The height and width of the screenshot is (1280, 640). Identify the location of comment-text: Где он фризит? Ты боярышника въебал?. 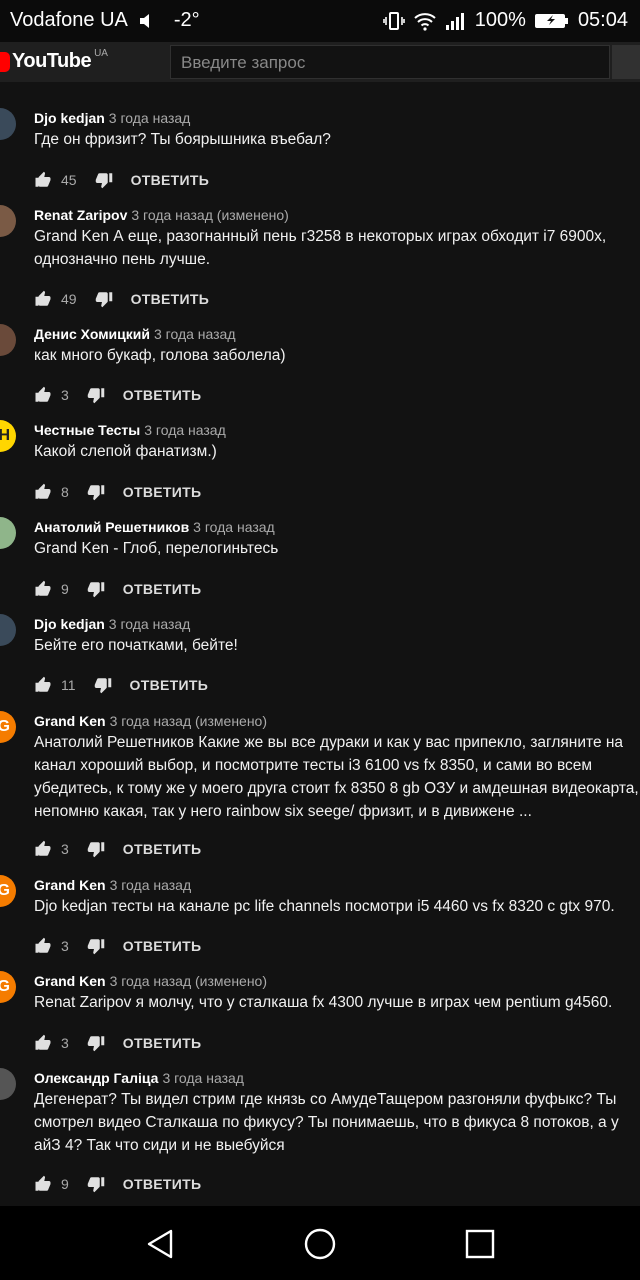
(182, 139).